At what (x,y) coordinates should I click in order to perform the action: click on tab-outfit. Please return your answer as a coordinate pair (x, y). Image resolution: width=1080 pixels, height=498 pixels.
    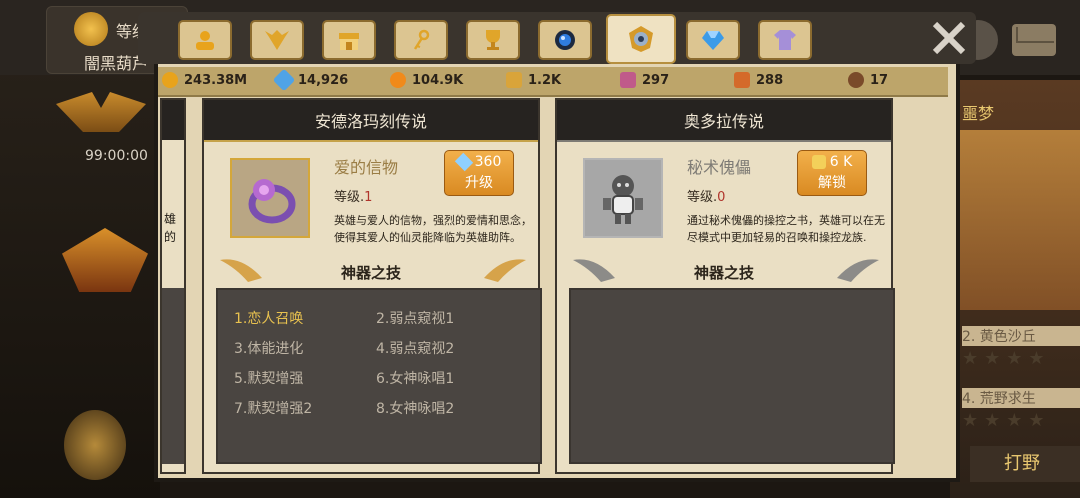
    Looking at the image, I should click on (785, 40).